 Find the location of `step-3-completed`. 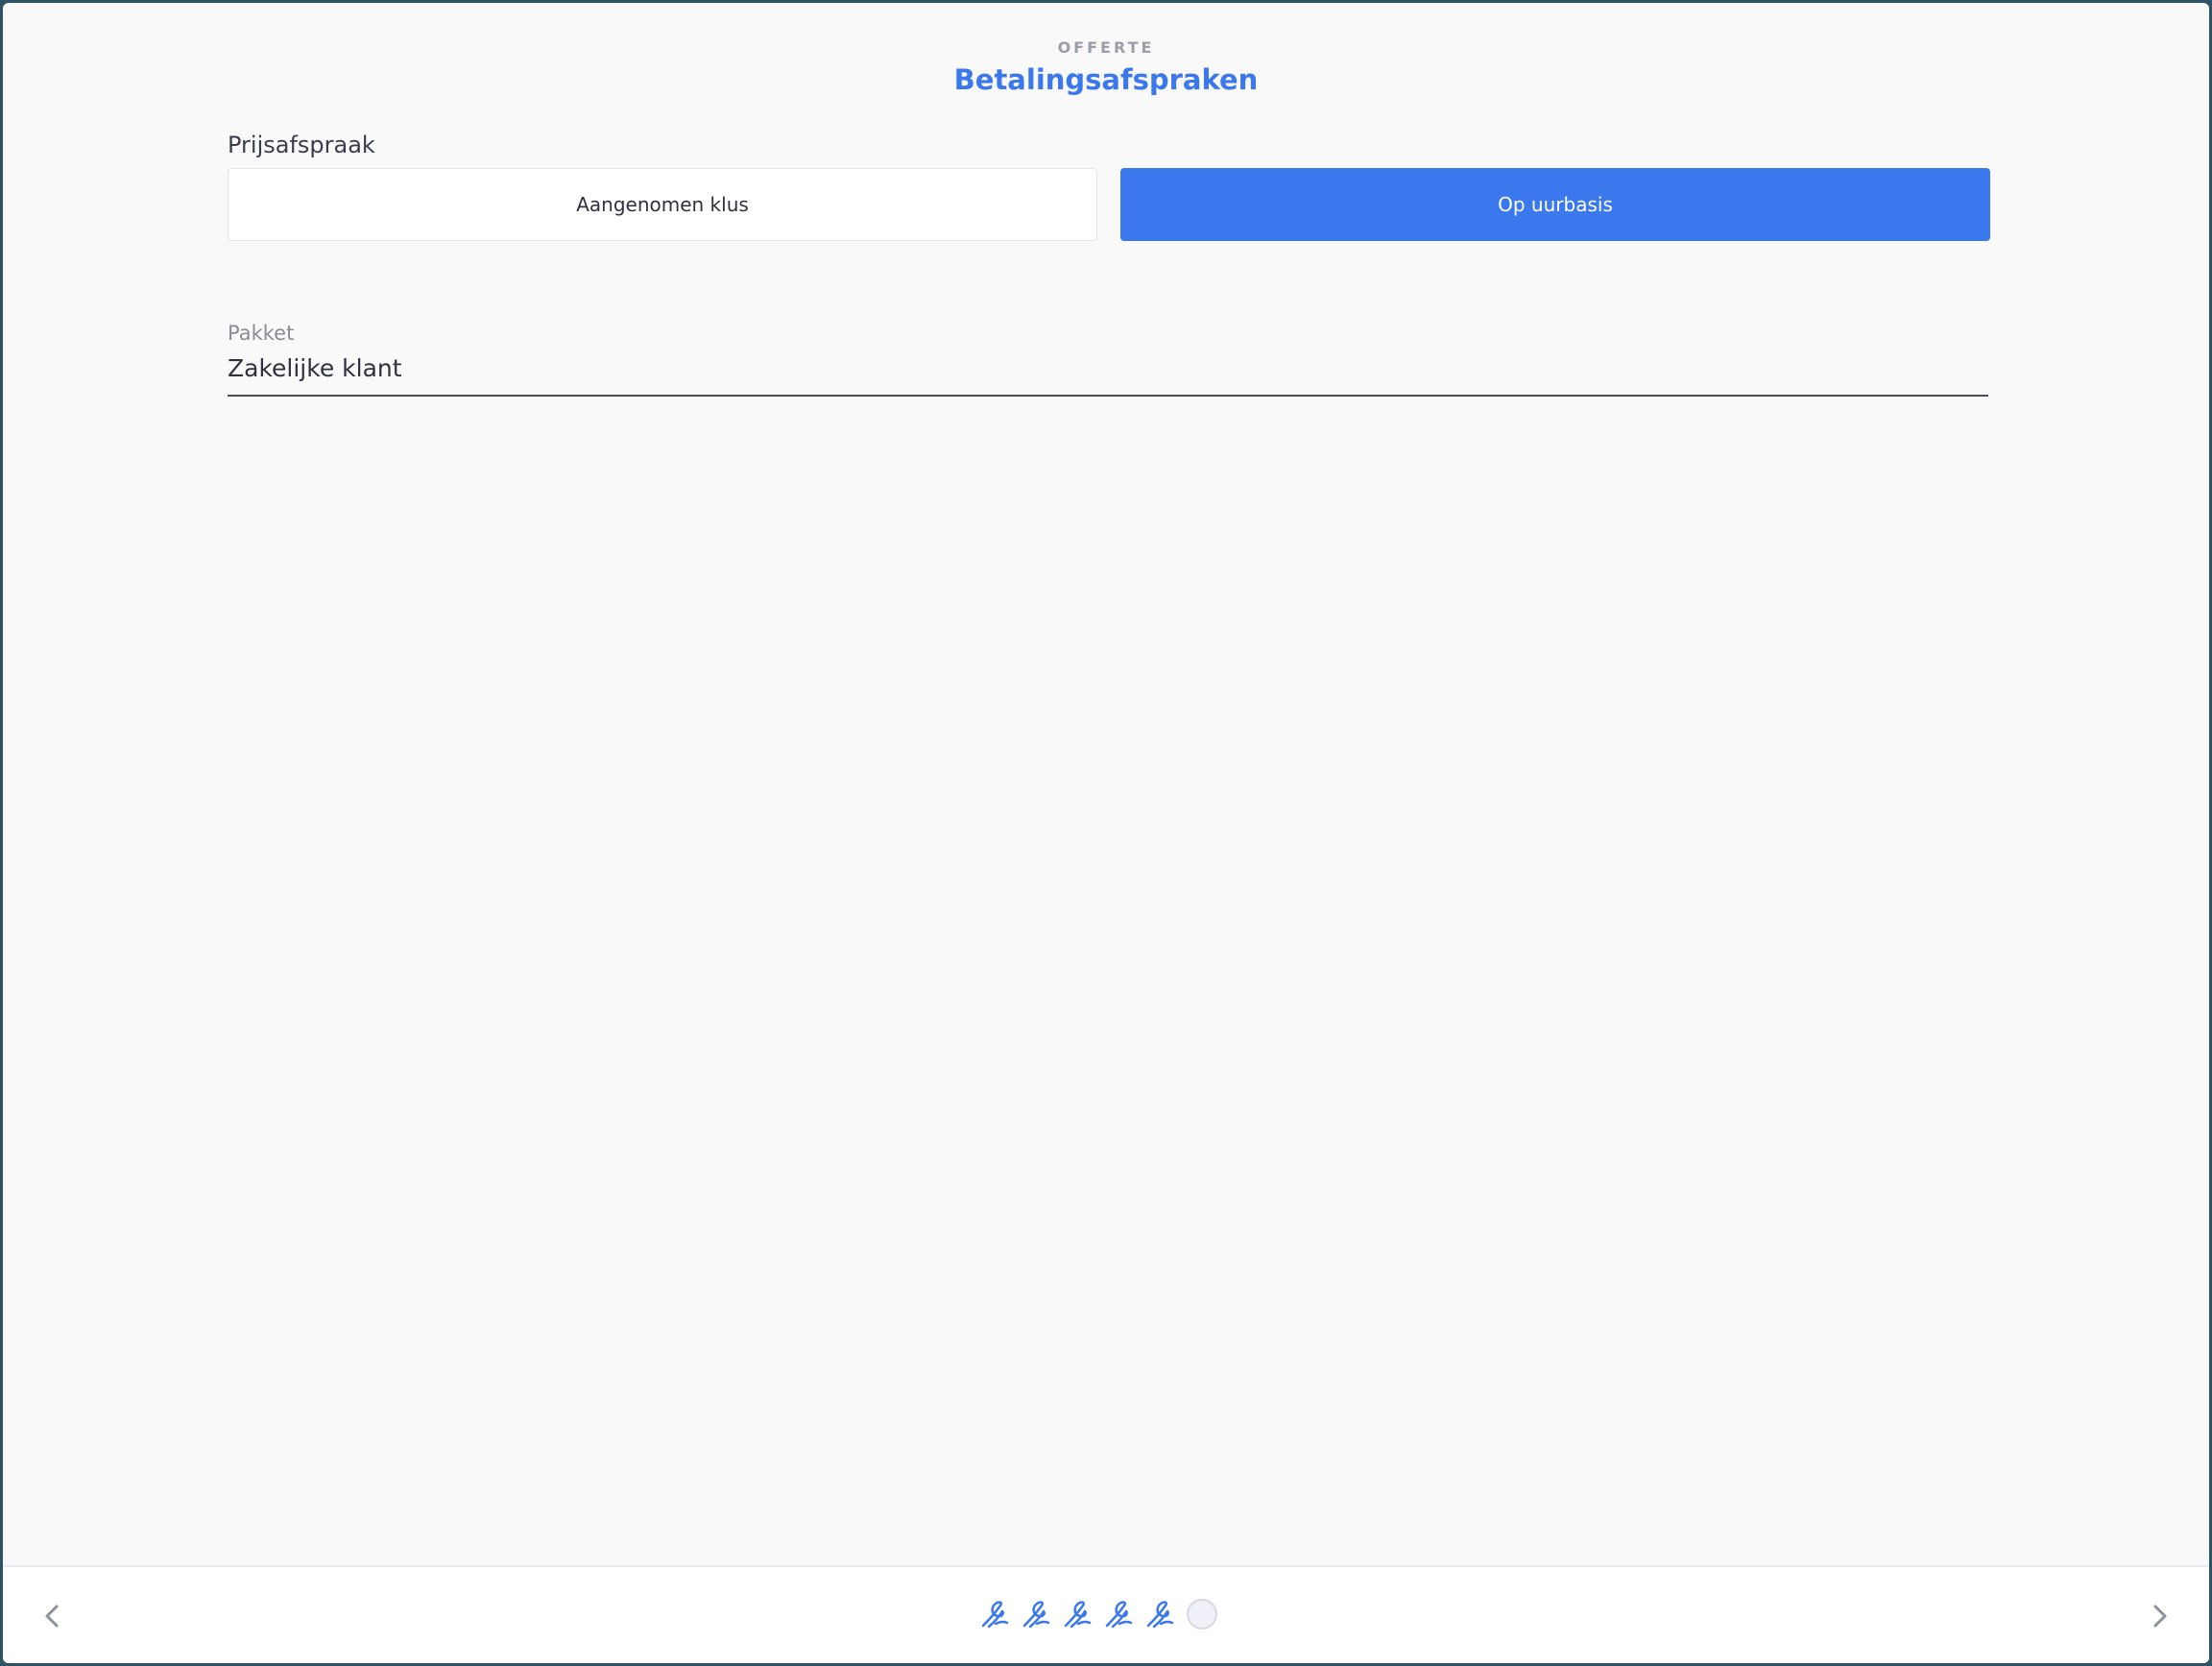

step-3-completed is located at coordinates (1077, 1615).